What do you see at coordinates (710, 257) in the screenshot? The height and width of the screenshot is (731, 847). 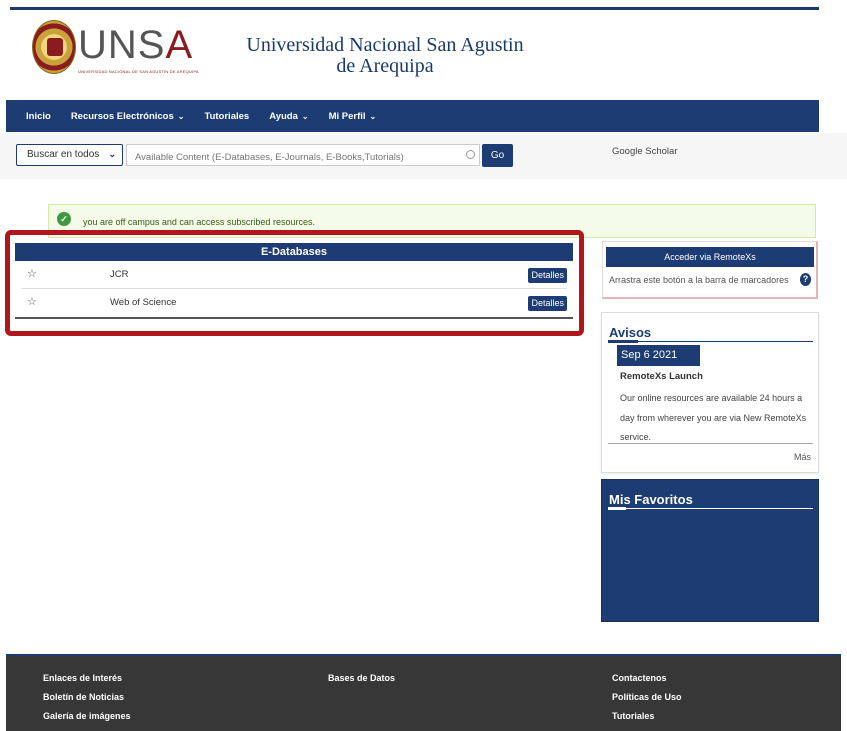 I see `remotexs-access-button: Acceder via RemoteXs` at bounding box center [710, 257].